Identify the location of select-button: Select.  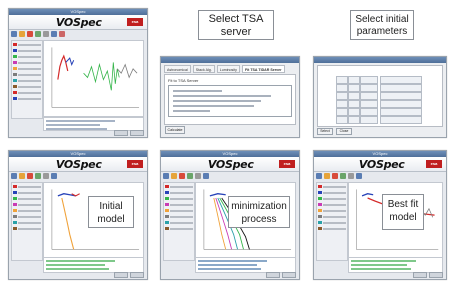
(325, 131).